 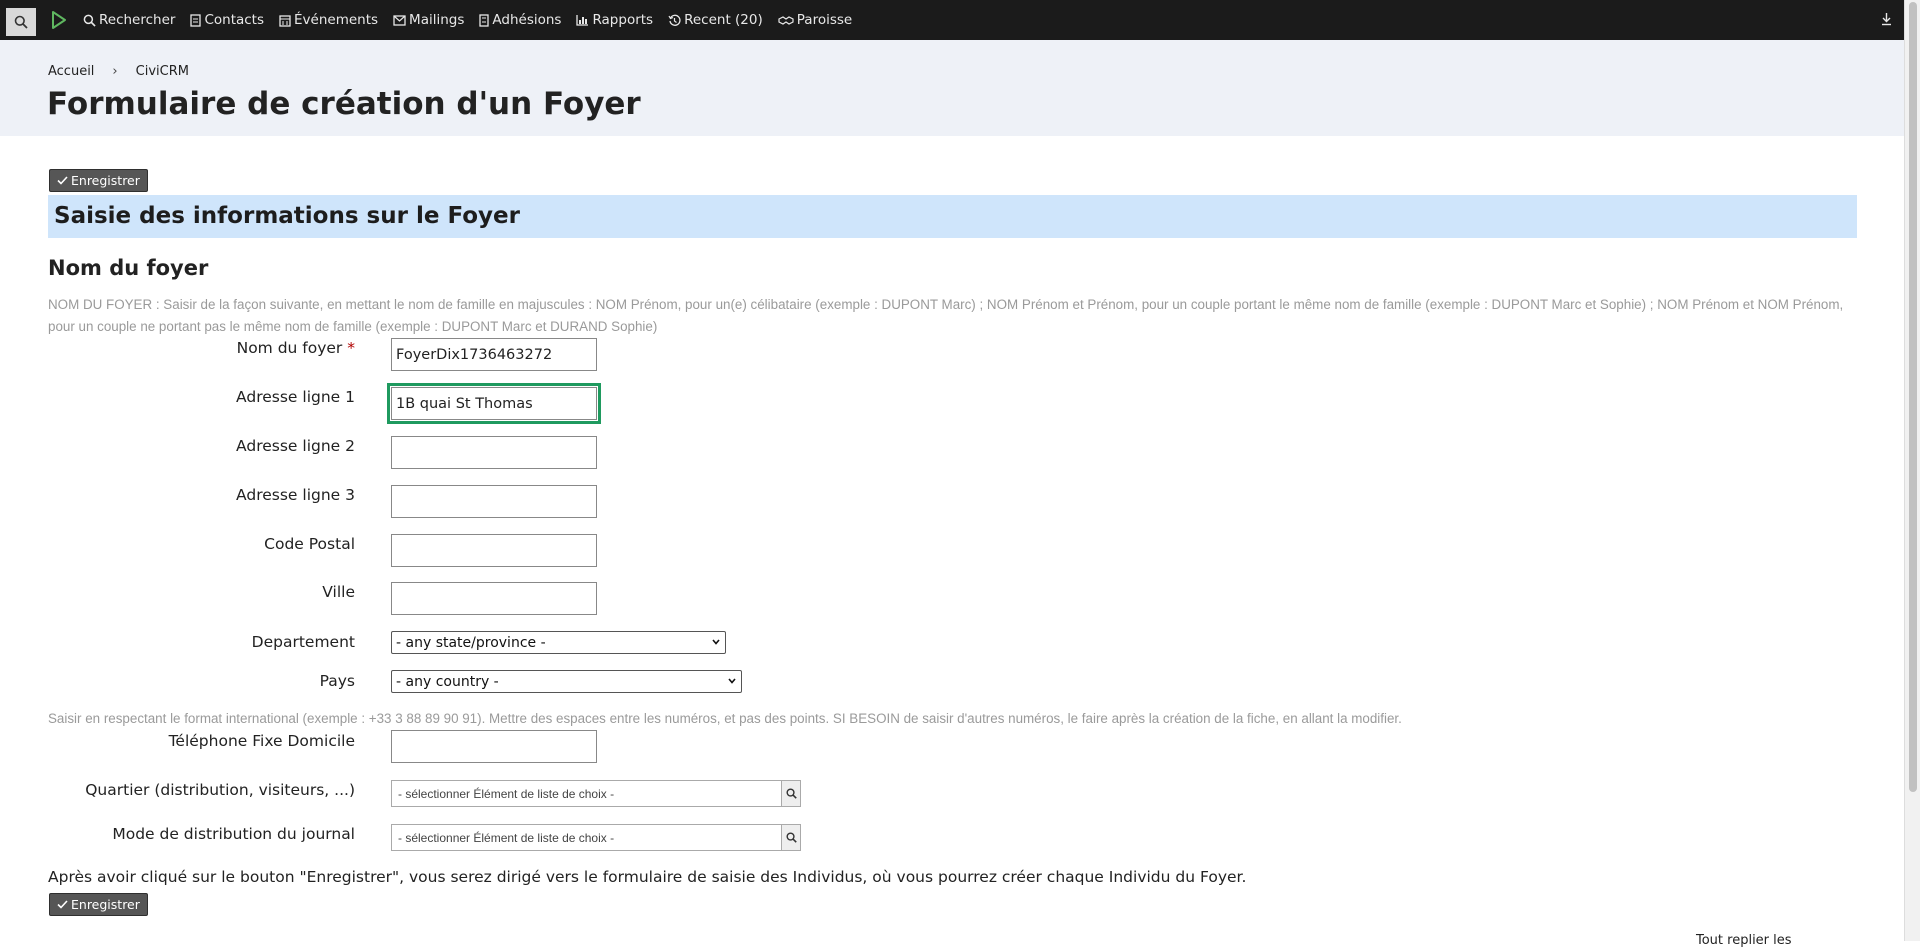 I want to click on country-label: Pays, so click(x=337, y=681).